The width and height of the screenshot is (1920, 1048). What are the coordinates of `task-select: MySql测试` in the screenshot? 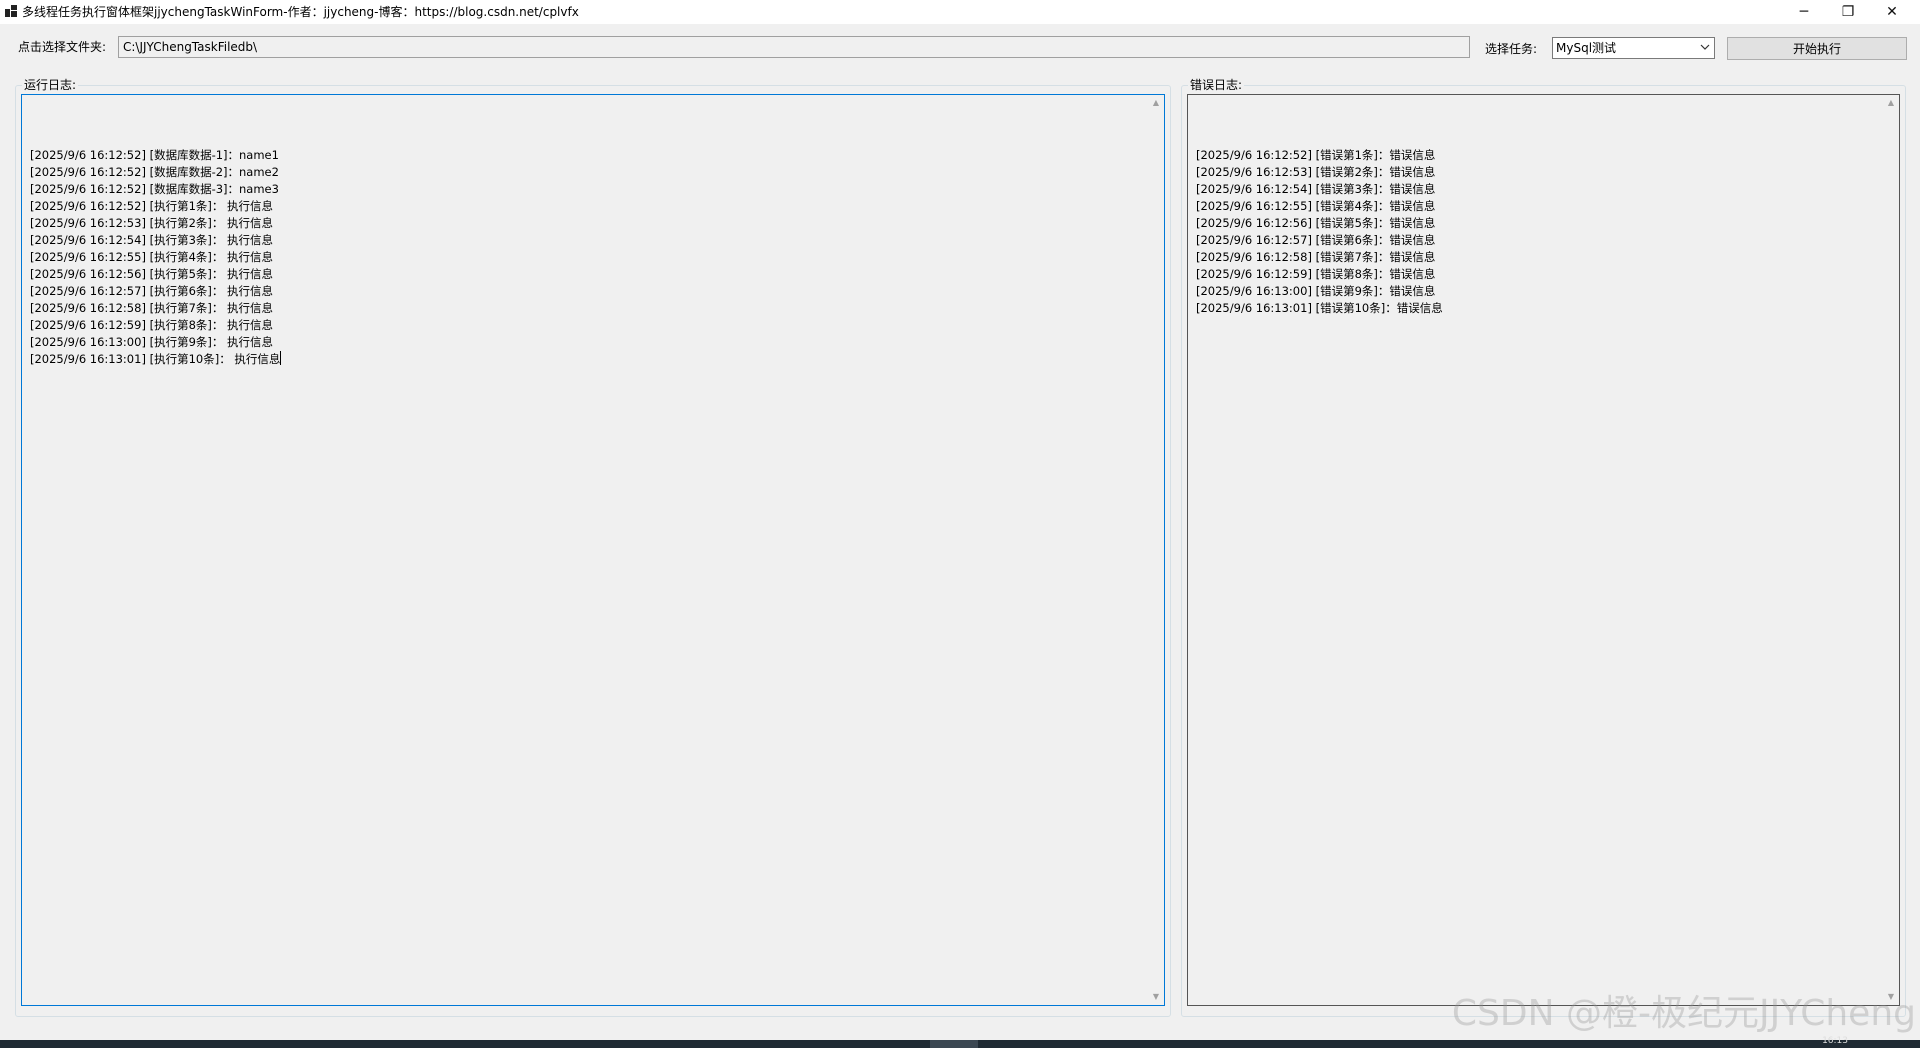 It's located at (1633, 48).